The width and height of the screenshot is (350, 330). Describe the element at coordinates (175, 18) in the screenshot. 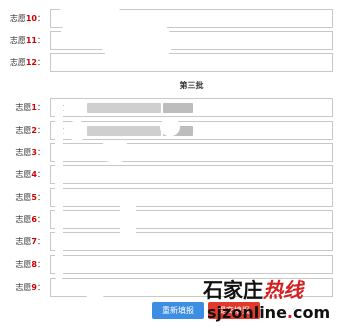

I see `volunteer-row-10: 志愿10：` at that location.